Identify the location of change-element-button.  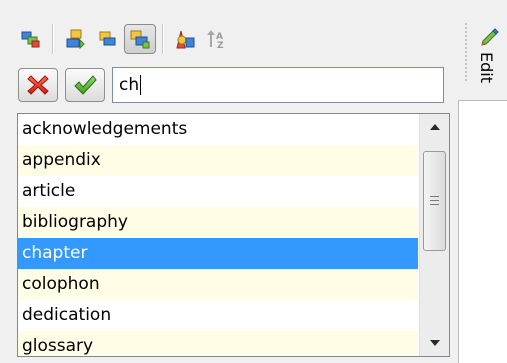
(185, 39).